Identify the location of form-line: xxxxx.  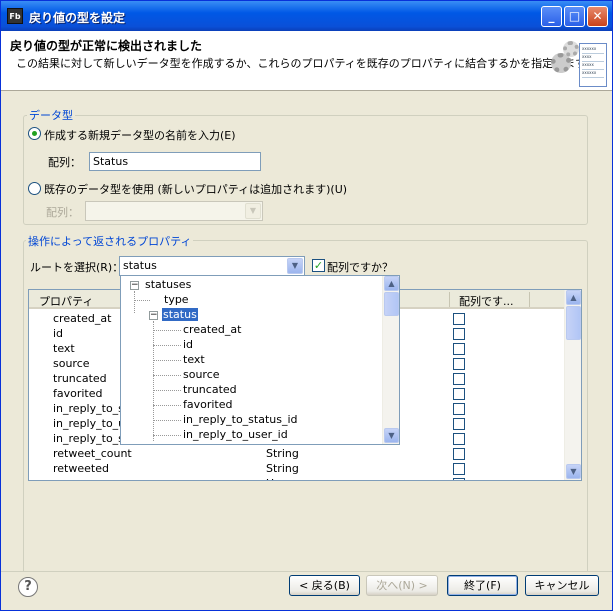
(593, 66).